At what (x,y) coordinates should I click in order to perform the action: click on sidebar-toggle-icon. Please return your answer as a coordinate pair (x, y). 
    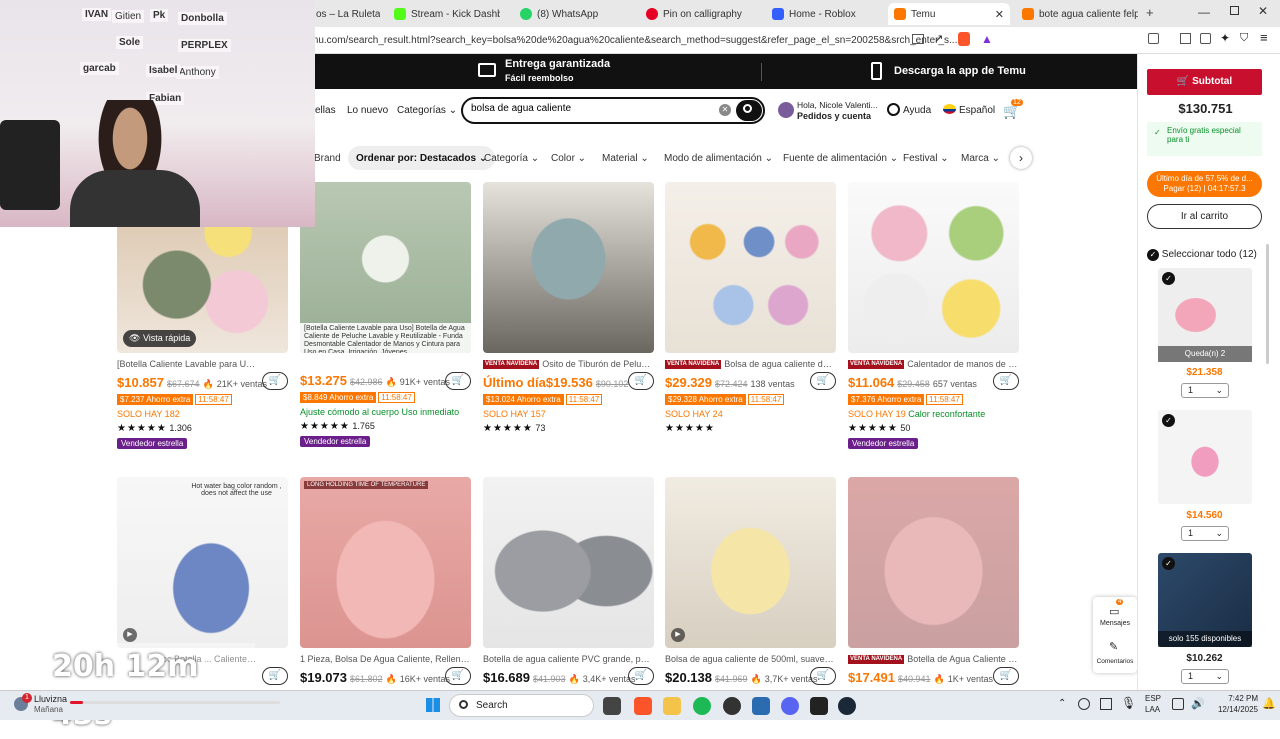
    Looking at the image, I should click on (1153, 38).